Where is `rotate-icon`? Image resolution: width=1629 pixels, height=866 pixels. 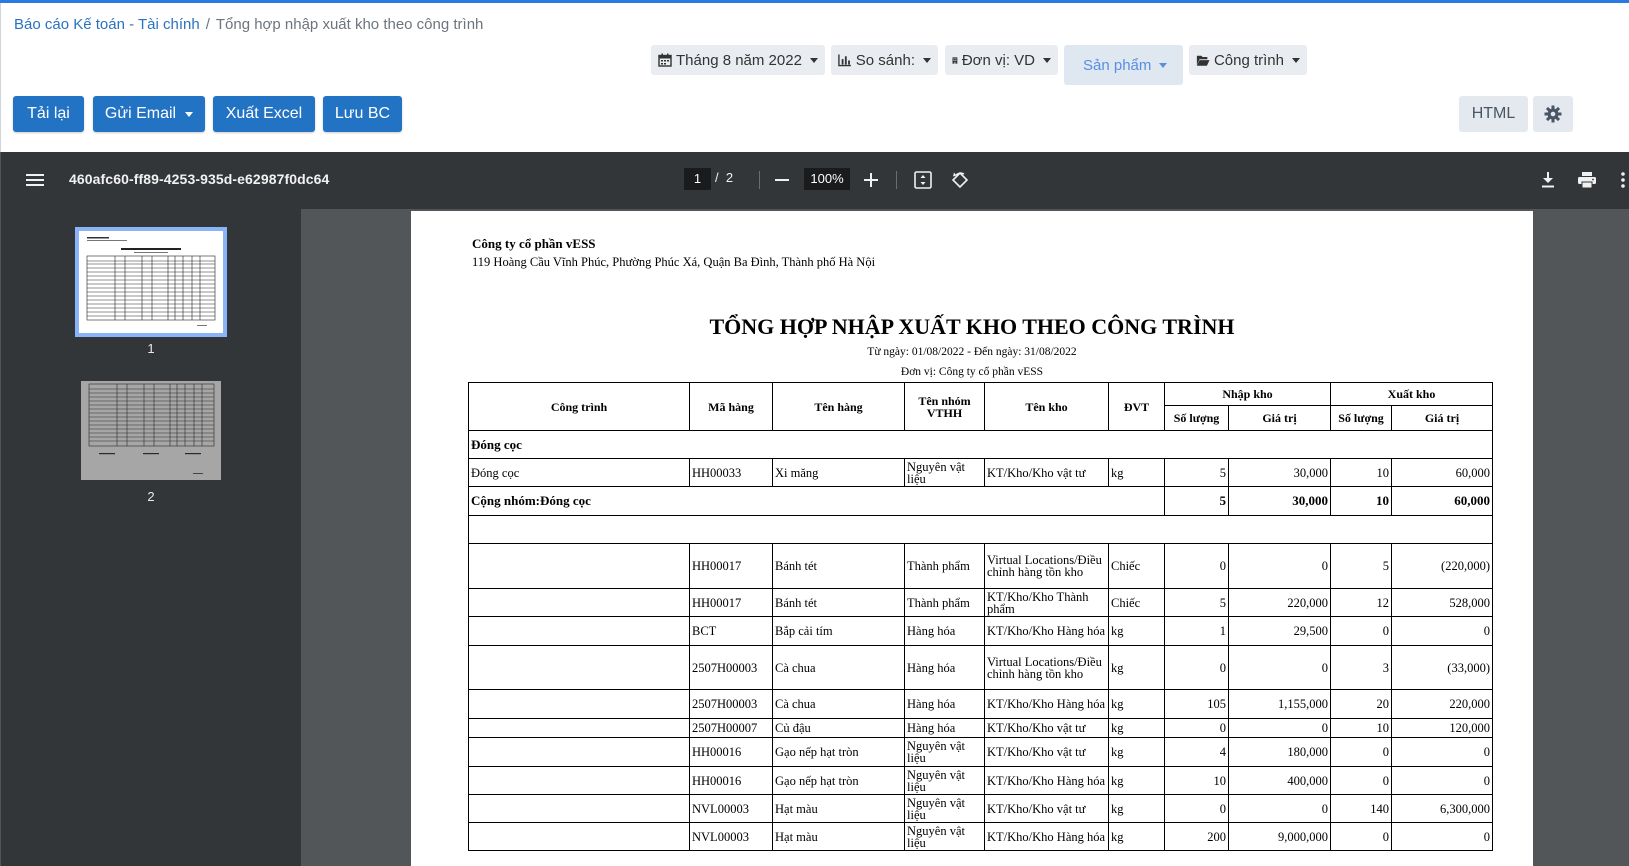
rotate-icon is located at coordinates (960, 180).